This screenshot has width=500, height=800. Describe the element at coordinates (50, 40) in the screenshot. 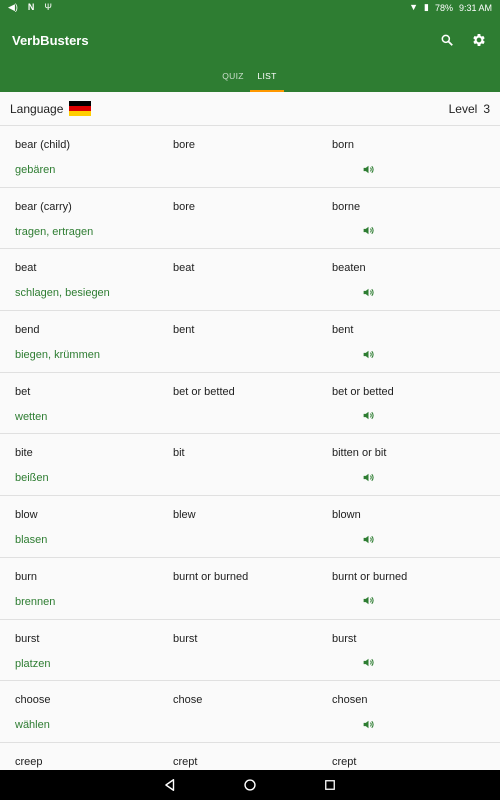

I see `app-title: VerbBusters` at that location.